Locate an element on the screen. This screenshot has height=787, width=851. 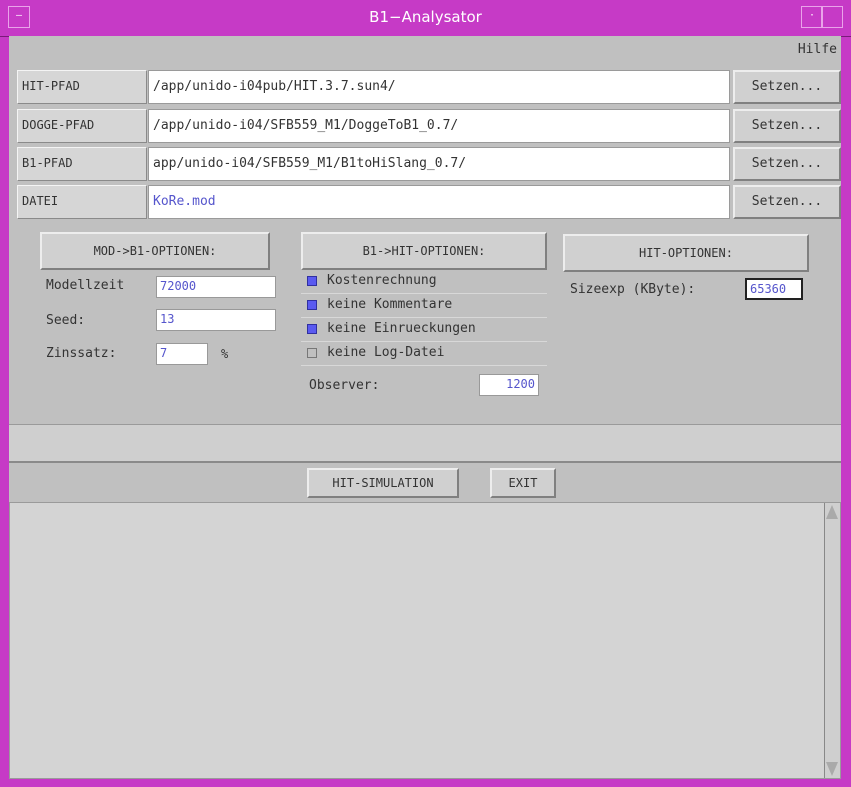
zinssatz-input: 7 is located at coordinates (182, 354).